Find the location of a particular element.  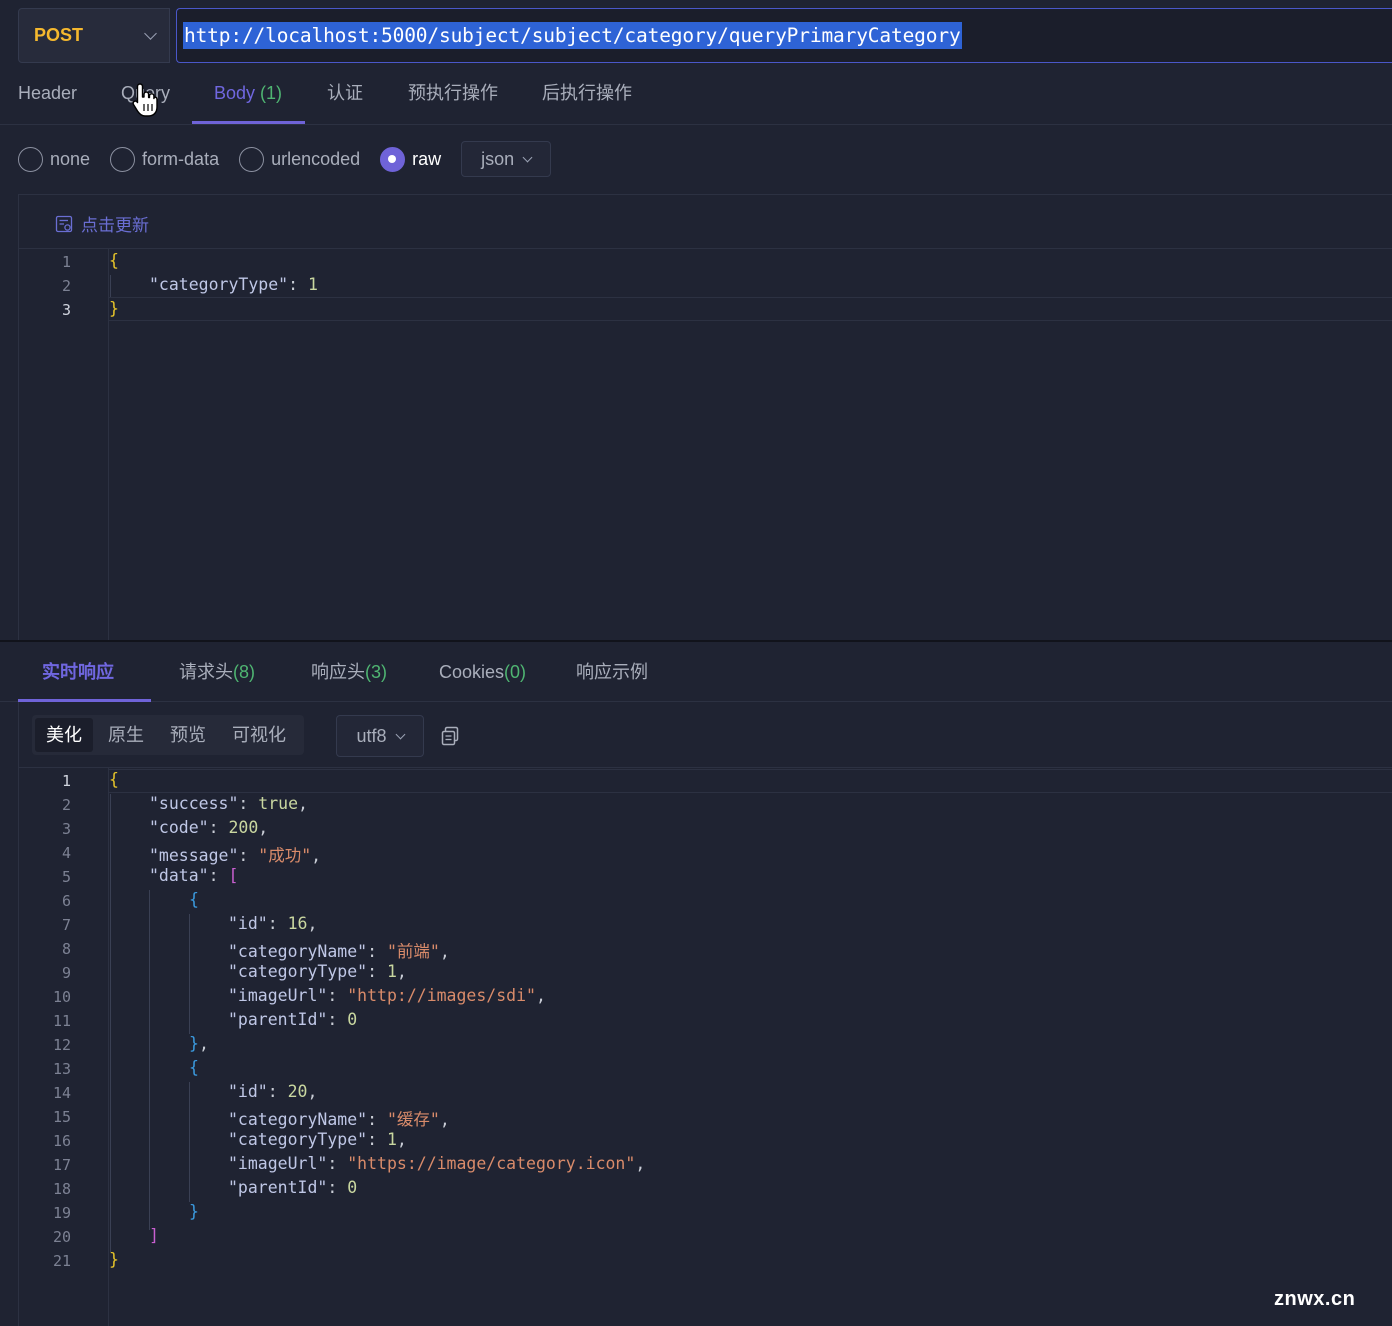

tab-auth: 认证 is located at coordinates (345, 95).